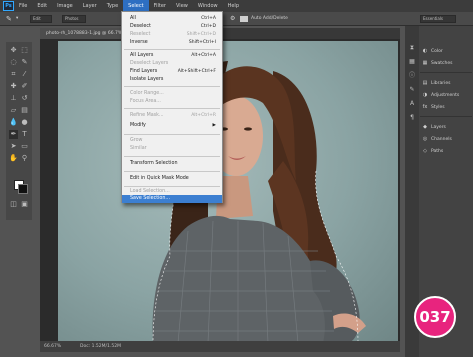 This screenshot has height=357, width=473. What do you see at coordinates (172, 43) in the screenshot?
I see `menu-item-inverse: Inverse Shift+Ctrl+I` at bounding box center [172, 43].